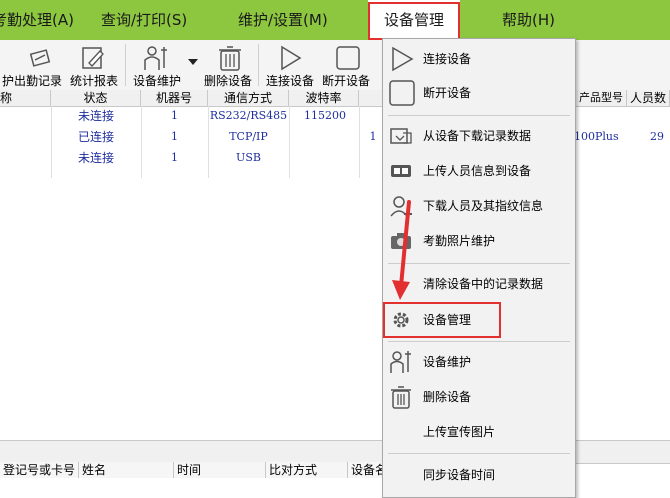 The height and width of the screenshot is (498, 670). I want to click on report-edit-icon, so click(93, 58).